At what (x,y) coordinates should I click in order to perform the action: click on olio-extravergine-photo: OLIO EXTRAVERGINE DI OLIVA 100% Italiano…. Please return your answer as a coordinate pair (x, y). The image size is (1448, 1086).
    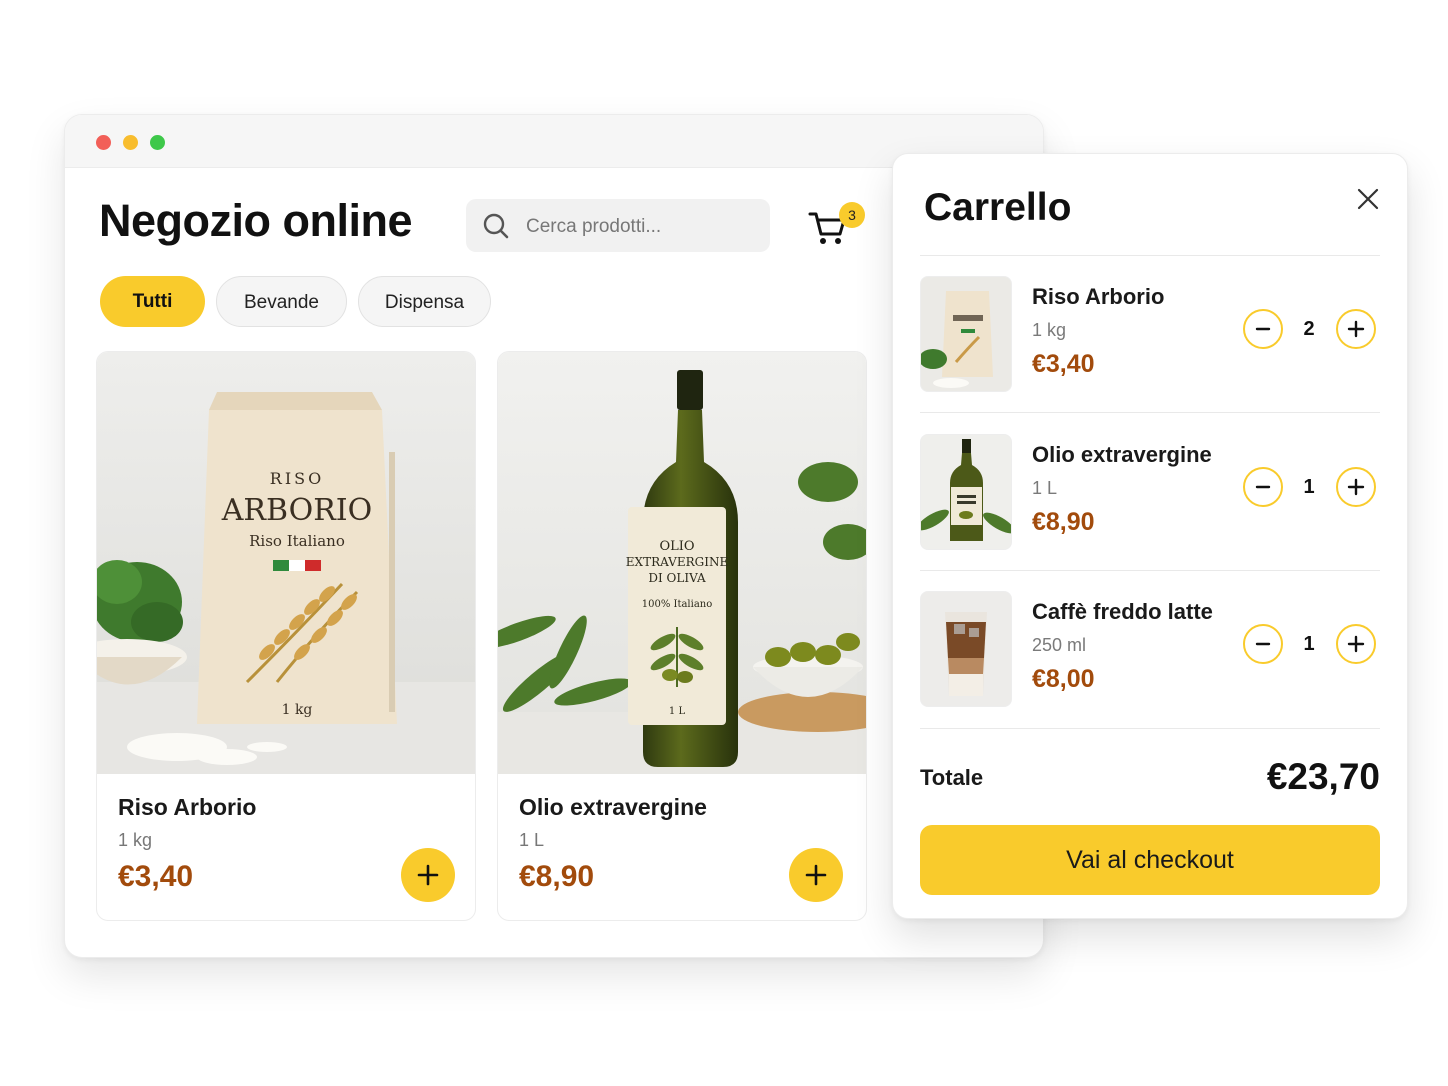
    Looking at the image, I should click on (682, 563).